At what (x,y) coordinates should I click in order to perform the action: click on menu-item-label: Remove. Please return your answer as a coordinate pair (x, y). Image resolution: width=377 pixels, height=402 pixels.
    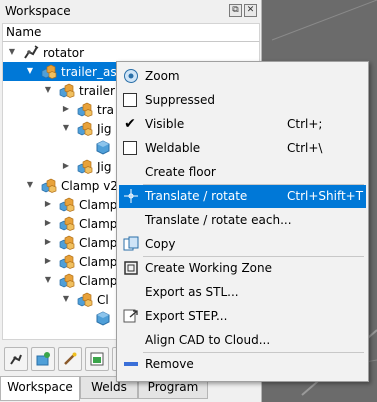
    Looking at the image, I should click on (169, 364).